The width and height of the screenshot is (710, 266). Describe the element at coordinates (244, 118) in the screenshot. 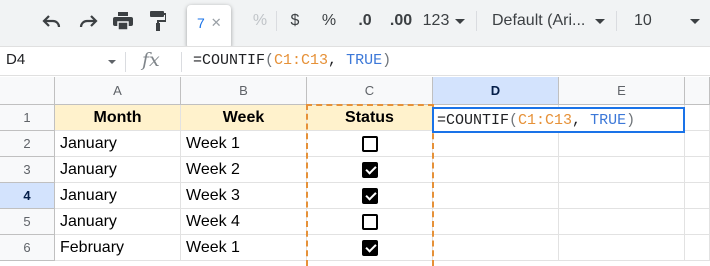

I see `cell-b1: Week` at that location.